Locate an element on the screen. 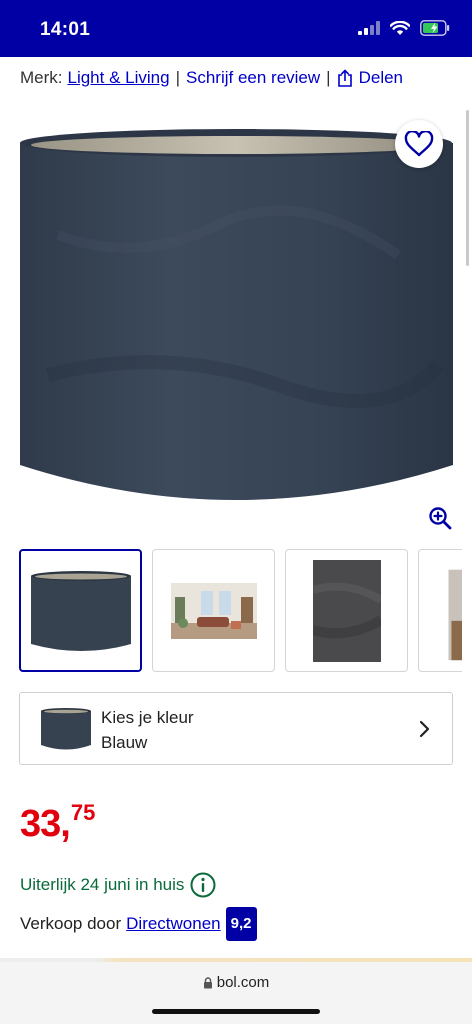 The image size is (472, 1024). brand-link: Light & Living is located at coordinates (119, 78).